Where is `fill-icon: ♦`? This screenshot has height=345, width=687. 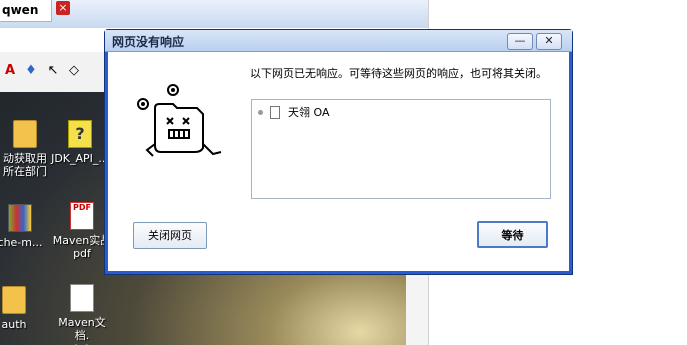
fill-icon: ♦ is located at coordinates (31, 71).